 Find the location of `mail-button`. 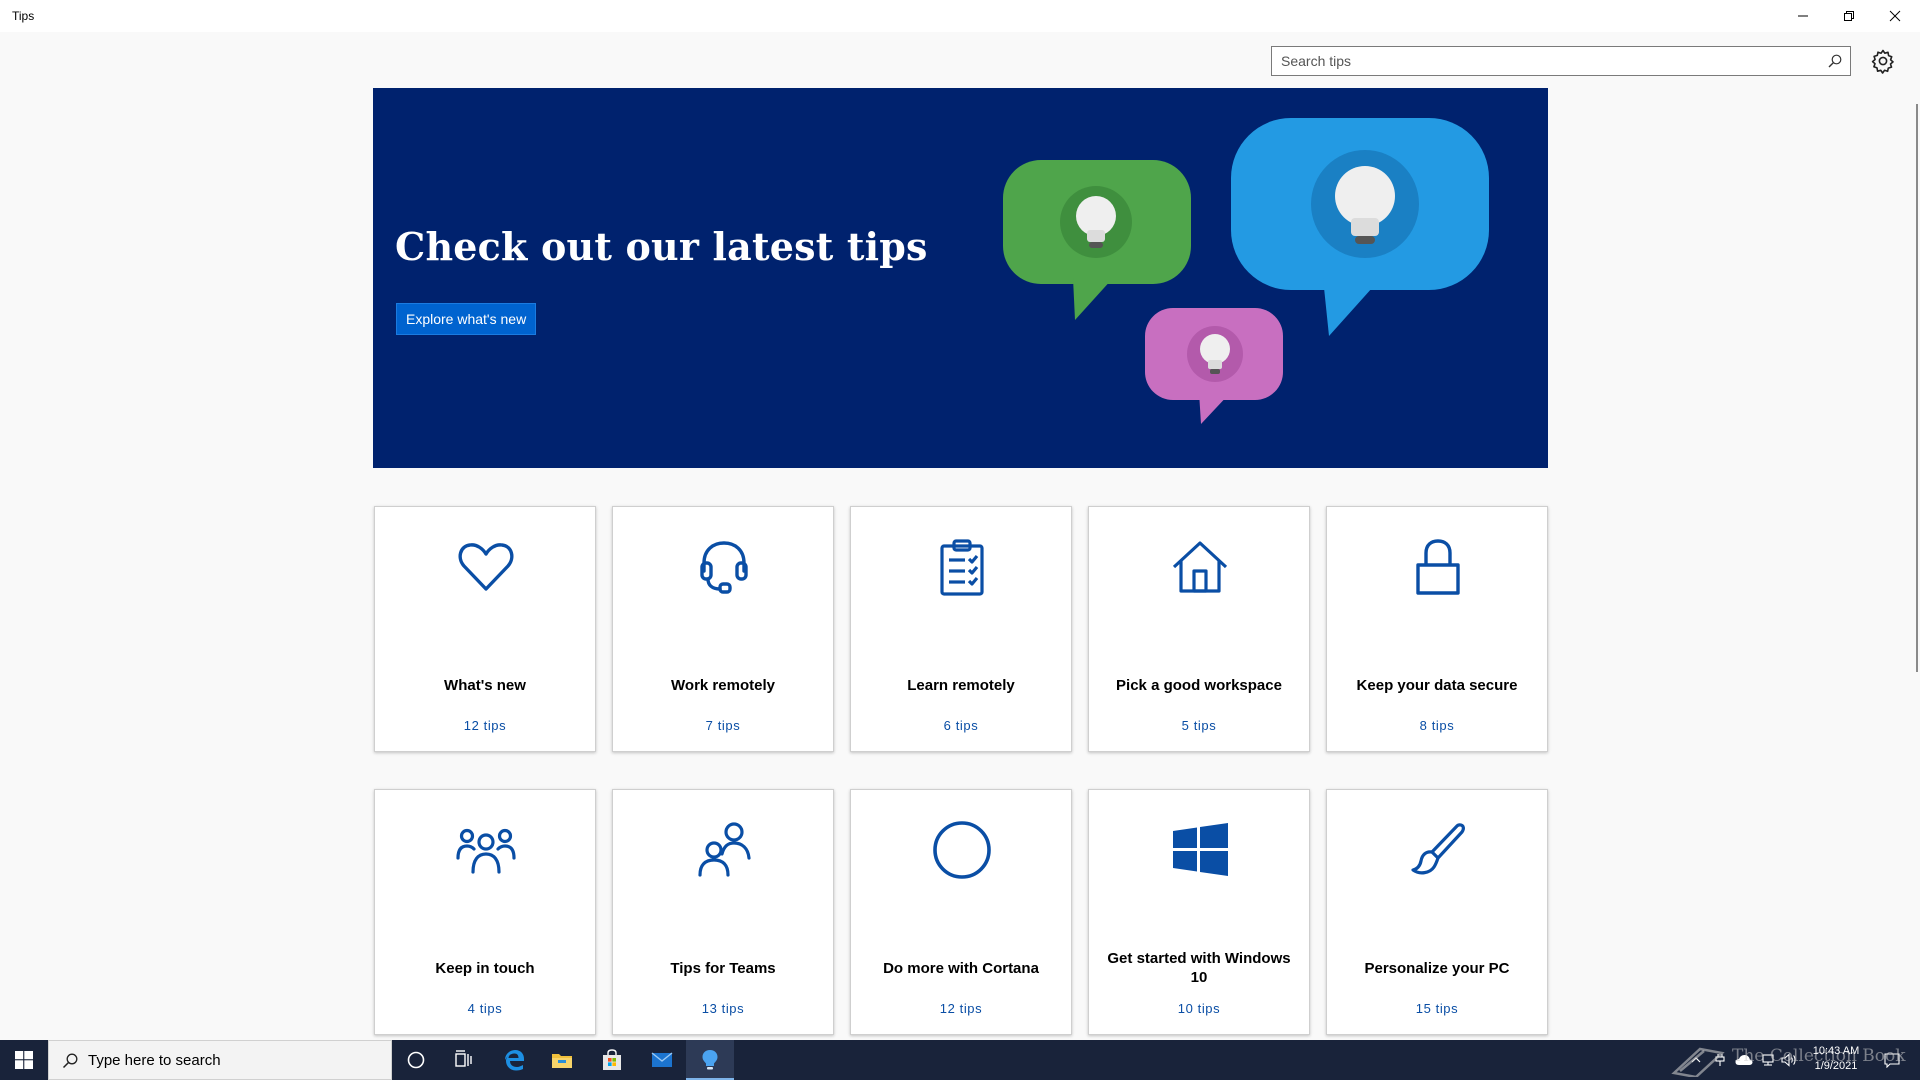

mail-button is located at coordinates (662, 1060).